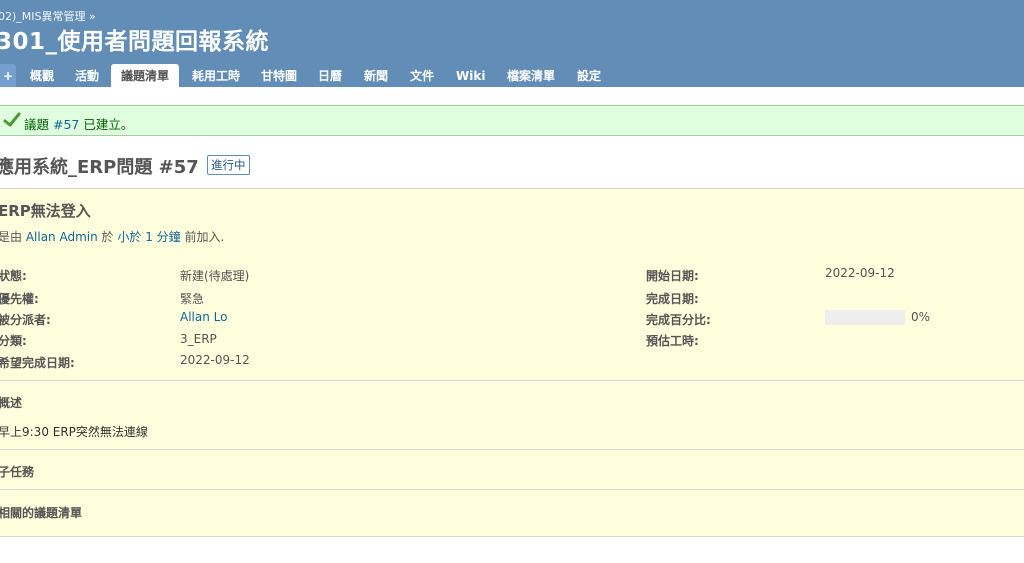  I want to click on flash-message: 議題 #57 已建立。, so click(79, 124).